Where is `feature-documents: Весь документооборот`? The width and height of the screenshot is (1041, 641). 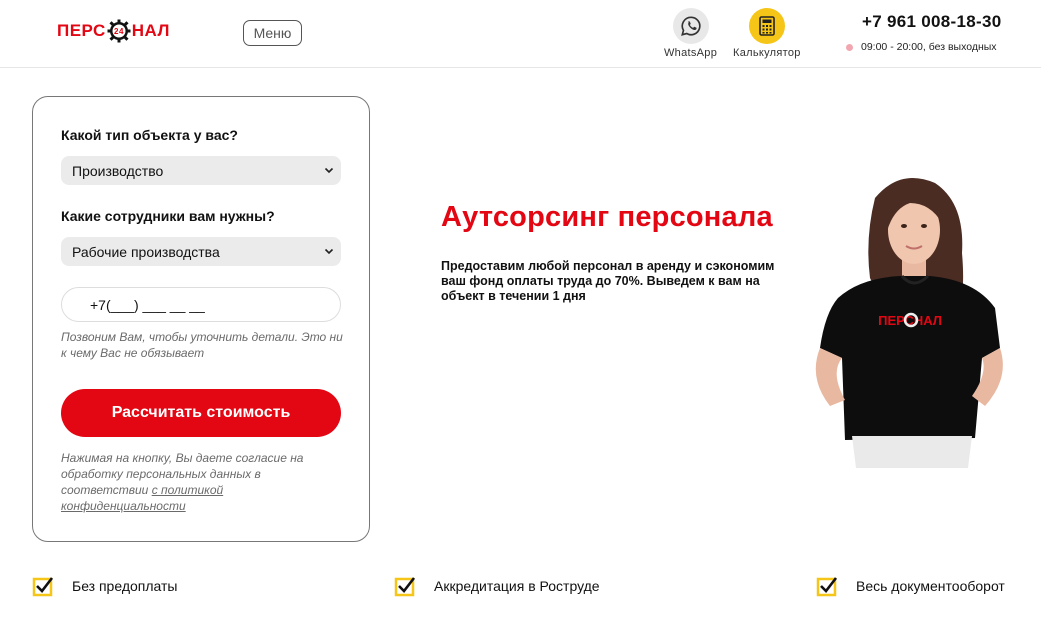
feature-documents: Весь документооборот is located at coordinates (910, 586).